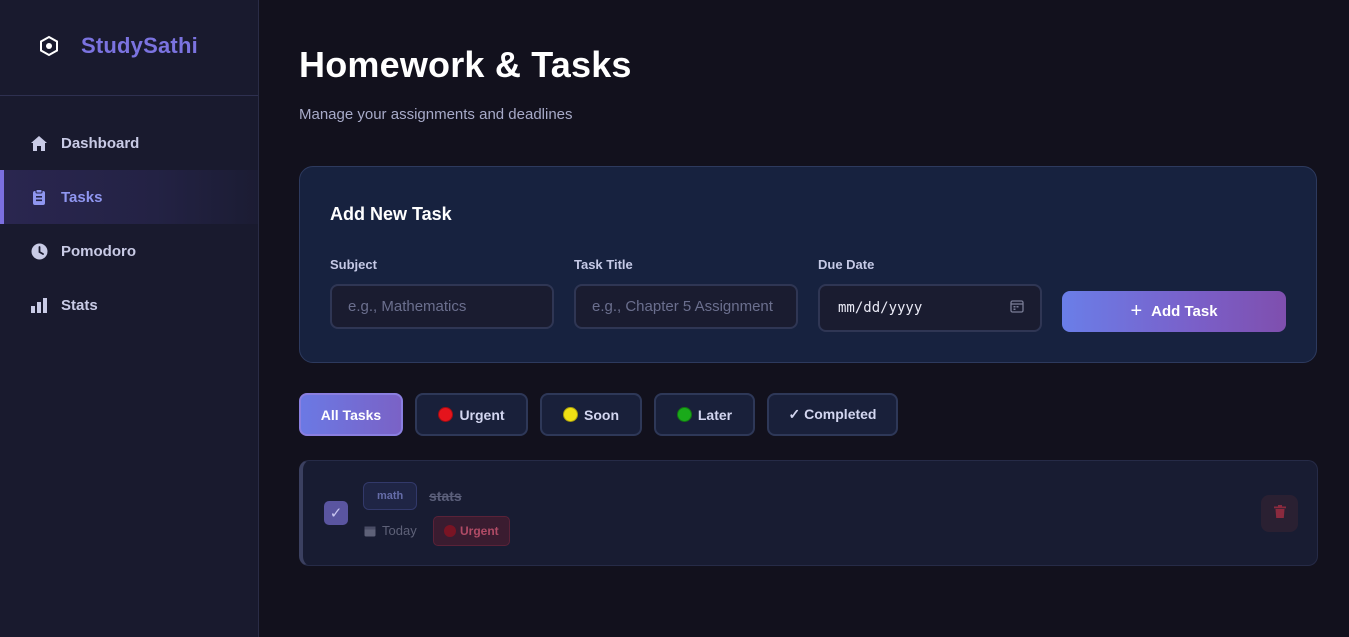 The width and height of the screenshot is (1349, 637). What do you see at coordinates (436, 114) in the screenshot?
I see `page-subtitle: Manage your assignments and deadlines` at bounding box center [436, 114].